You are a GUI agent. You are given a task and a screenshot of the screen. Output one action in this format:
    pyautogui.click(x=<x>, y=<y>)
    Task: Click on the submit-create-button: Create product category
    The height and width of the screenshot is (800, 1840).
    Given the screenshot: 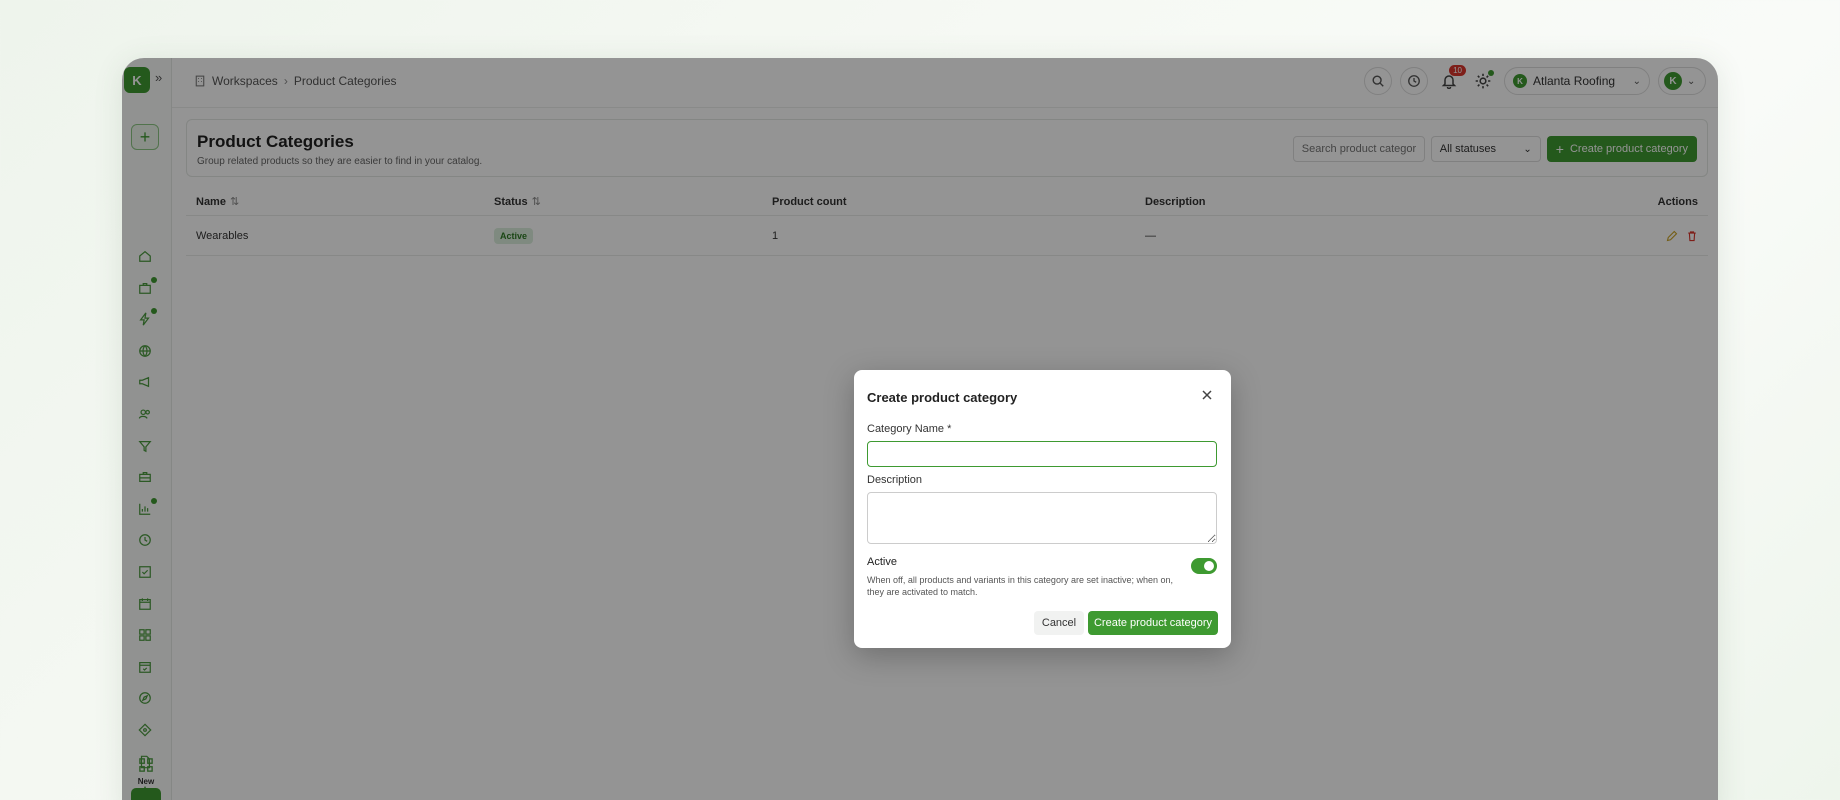 What is the action you would take?
    pyautogui.click(x=1153, y=623)
    